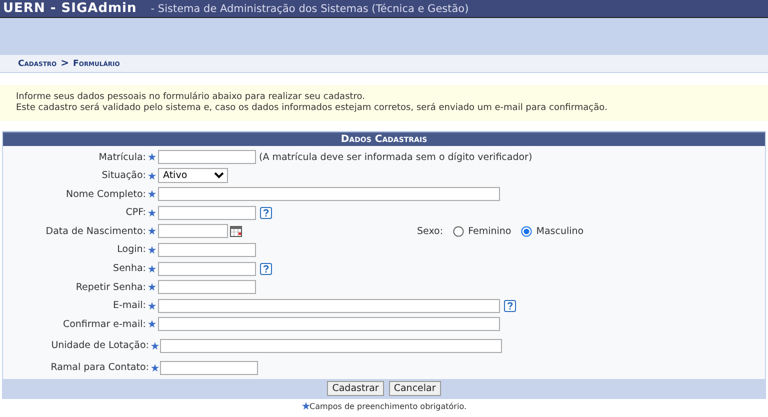 This screenshot has width=768, height=417. Describe the element at coordinates (129, 268) in the screenshot. I see `field-label: Senha:` at that location.